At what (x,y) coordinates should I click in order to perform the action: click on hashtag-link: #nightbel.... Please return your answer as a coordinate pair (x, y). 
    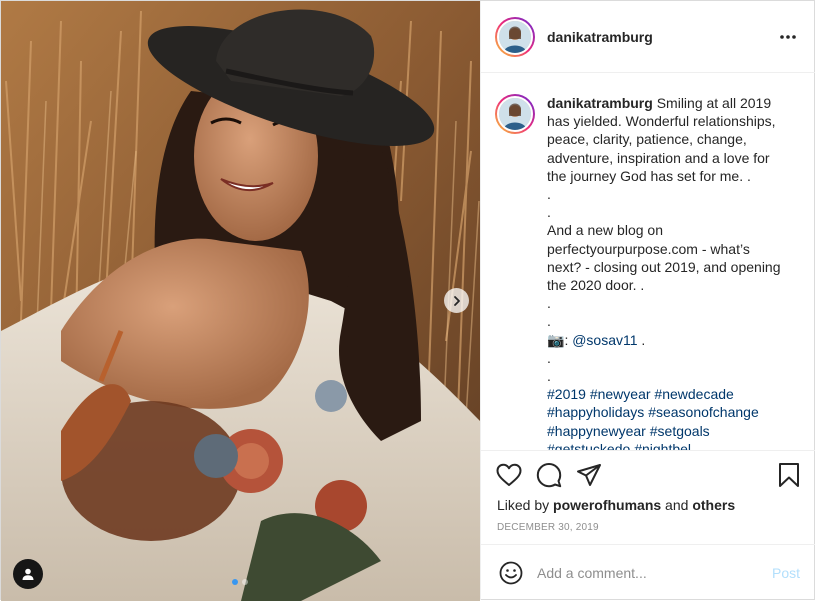
    Looking at the image, I should click on (668, 445).